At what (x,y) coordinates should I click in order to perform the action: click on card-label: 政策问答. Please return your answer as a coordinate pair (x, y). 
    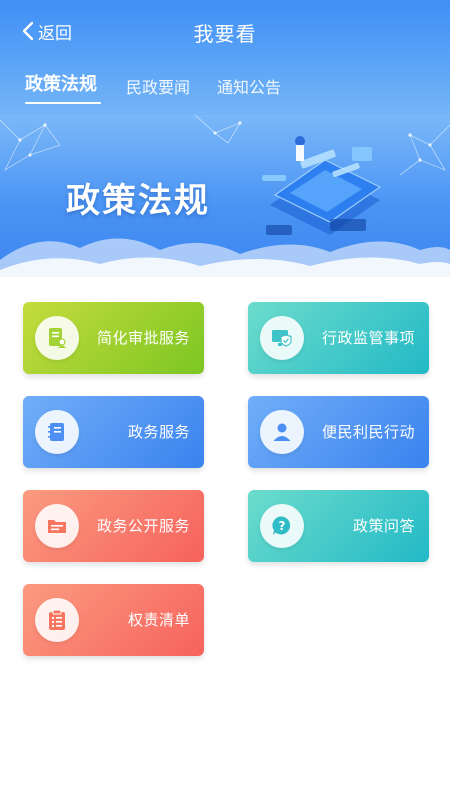
    Looking at the image, I should click on (383, 526).